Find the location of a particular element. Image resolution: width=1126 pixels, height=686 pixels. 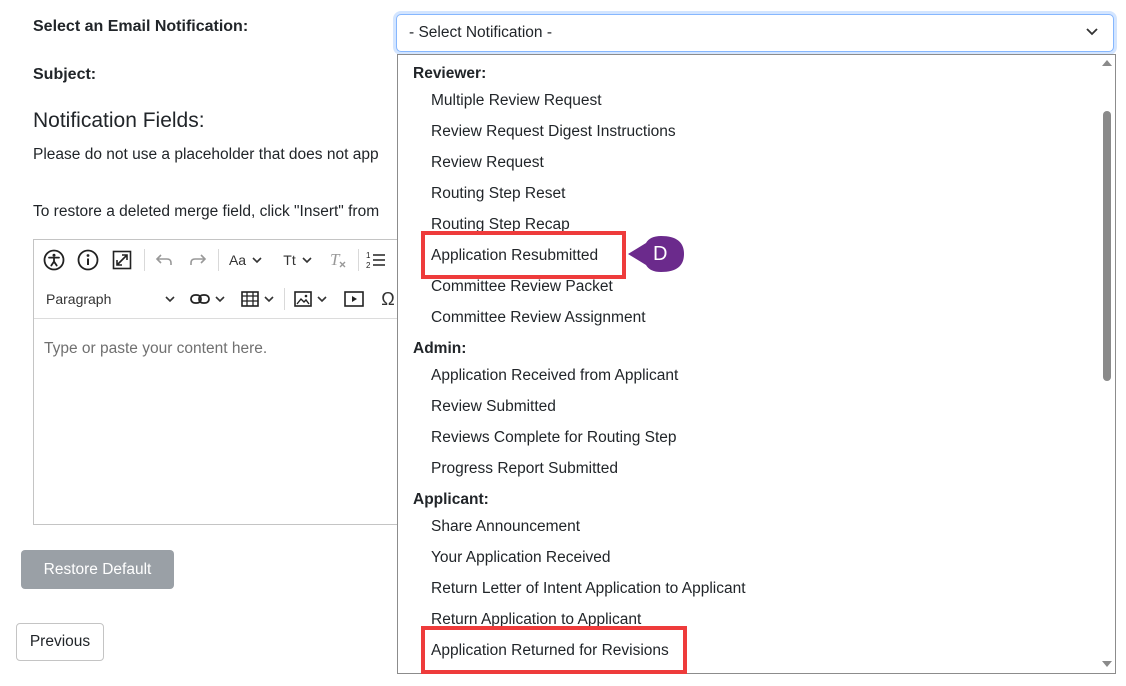

previous-button: Previous is located at coordinates (60, 642).